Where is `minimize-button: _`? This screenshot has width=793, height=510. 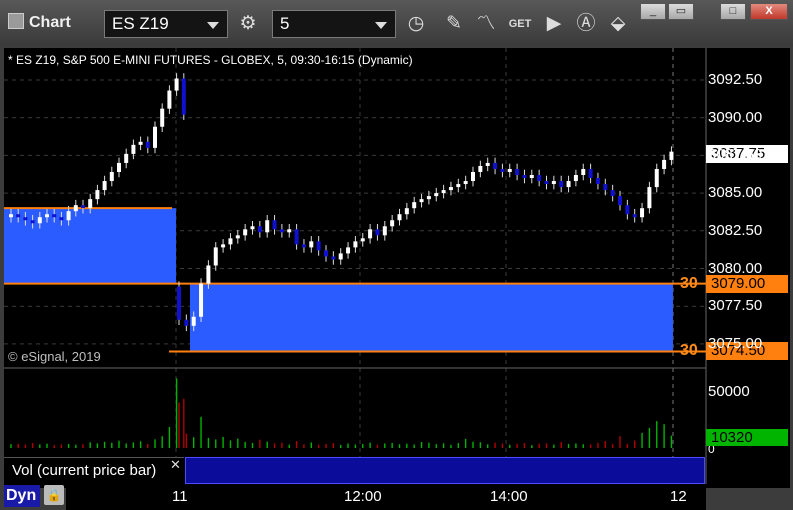 minimize-button: _ is located at coordinates (653, 11).